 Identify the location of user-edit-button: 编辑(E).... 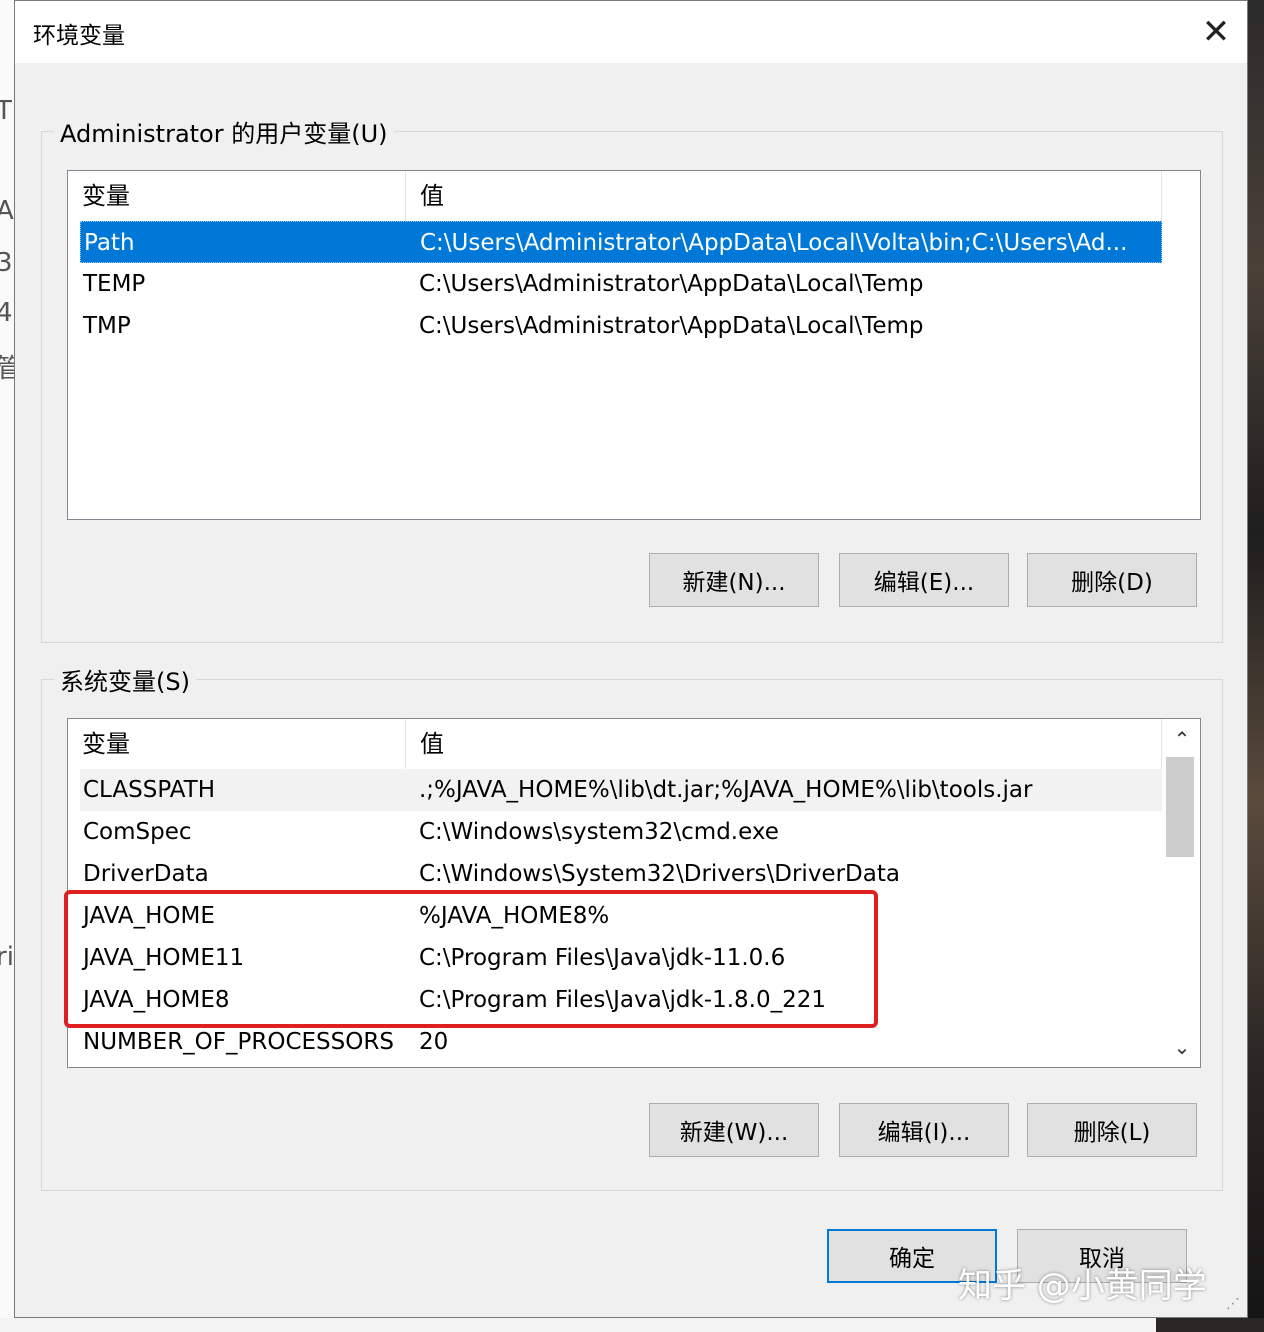
(924, 580).